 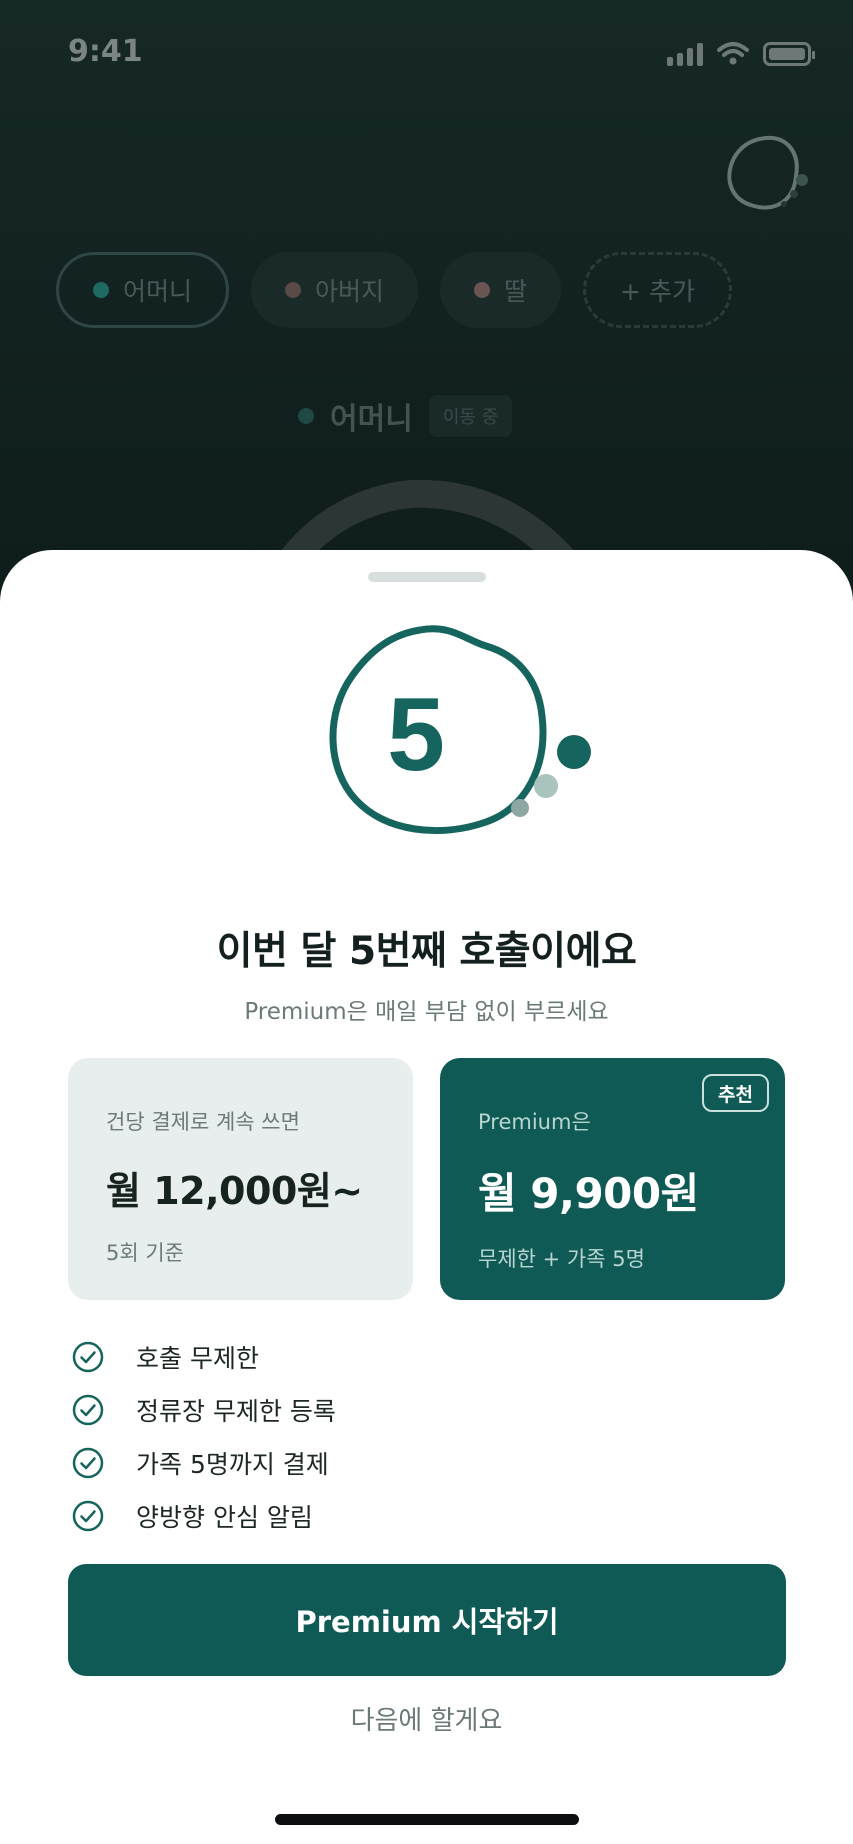 What do you see at coordinates (236, 1411) in the screenshot?
I see `feature-text: 정류장 무제한 등록` at bounding box center [236, 1411].